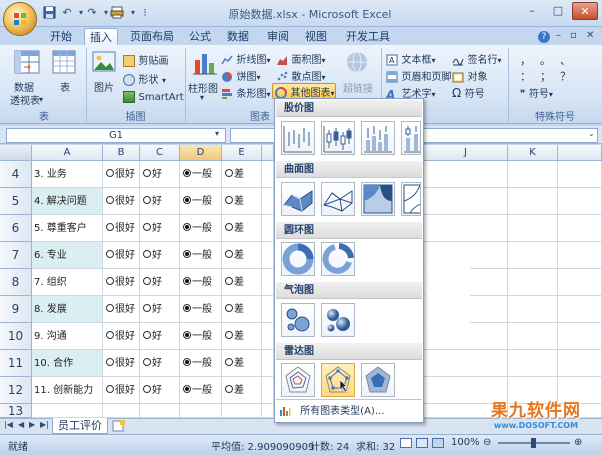 Image resolution: width=602 pixels, height=455 pixels. What do you see at coordinates (238, 36) in the screenshot?
I see `tab-data: 数据` at bounding box center [238, 36].